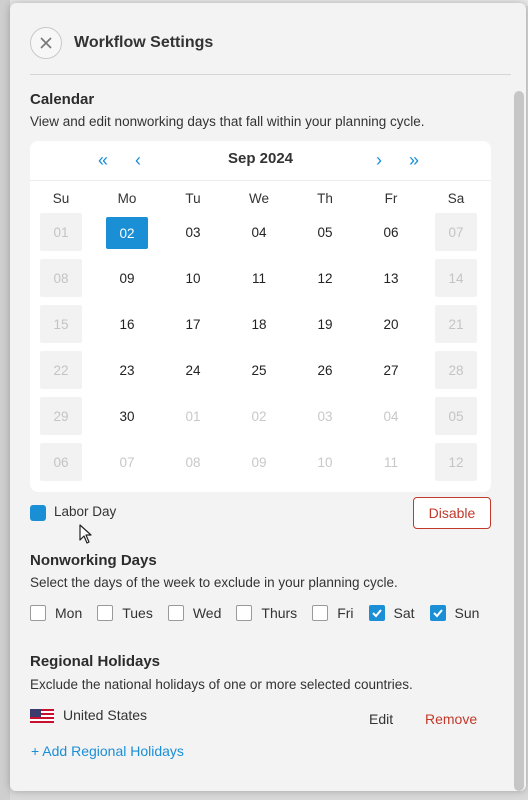 This screenshot has width=528, height=800. Describe the element at coordinates (193, 198) in the screenshot. I see `weekday-header: Tu` at that location.